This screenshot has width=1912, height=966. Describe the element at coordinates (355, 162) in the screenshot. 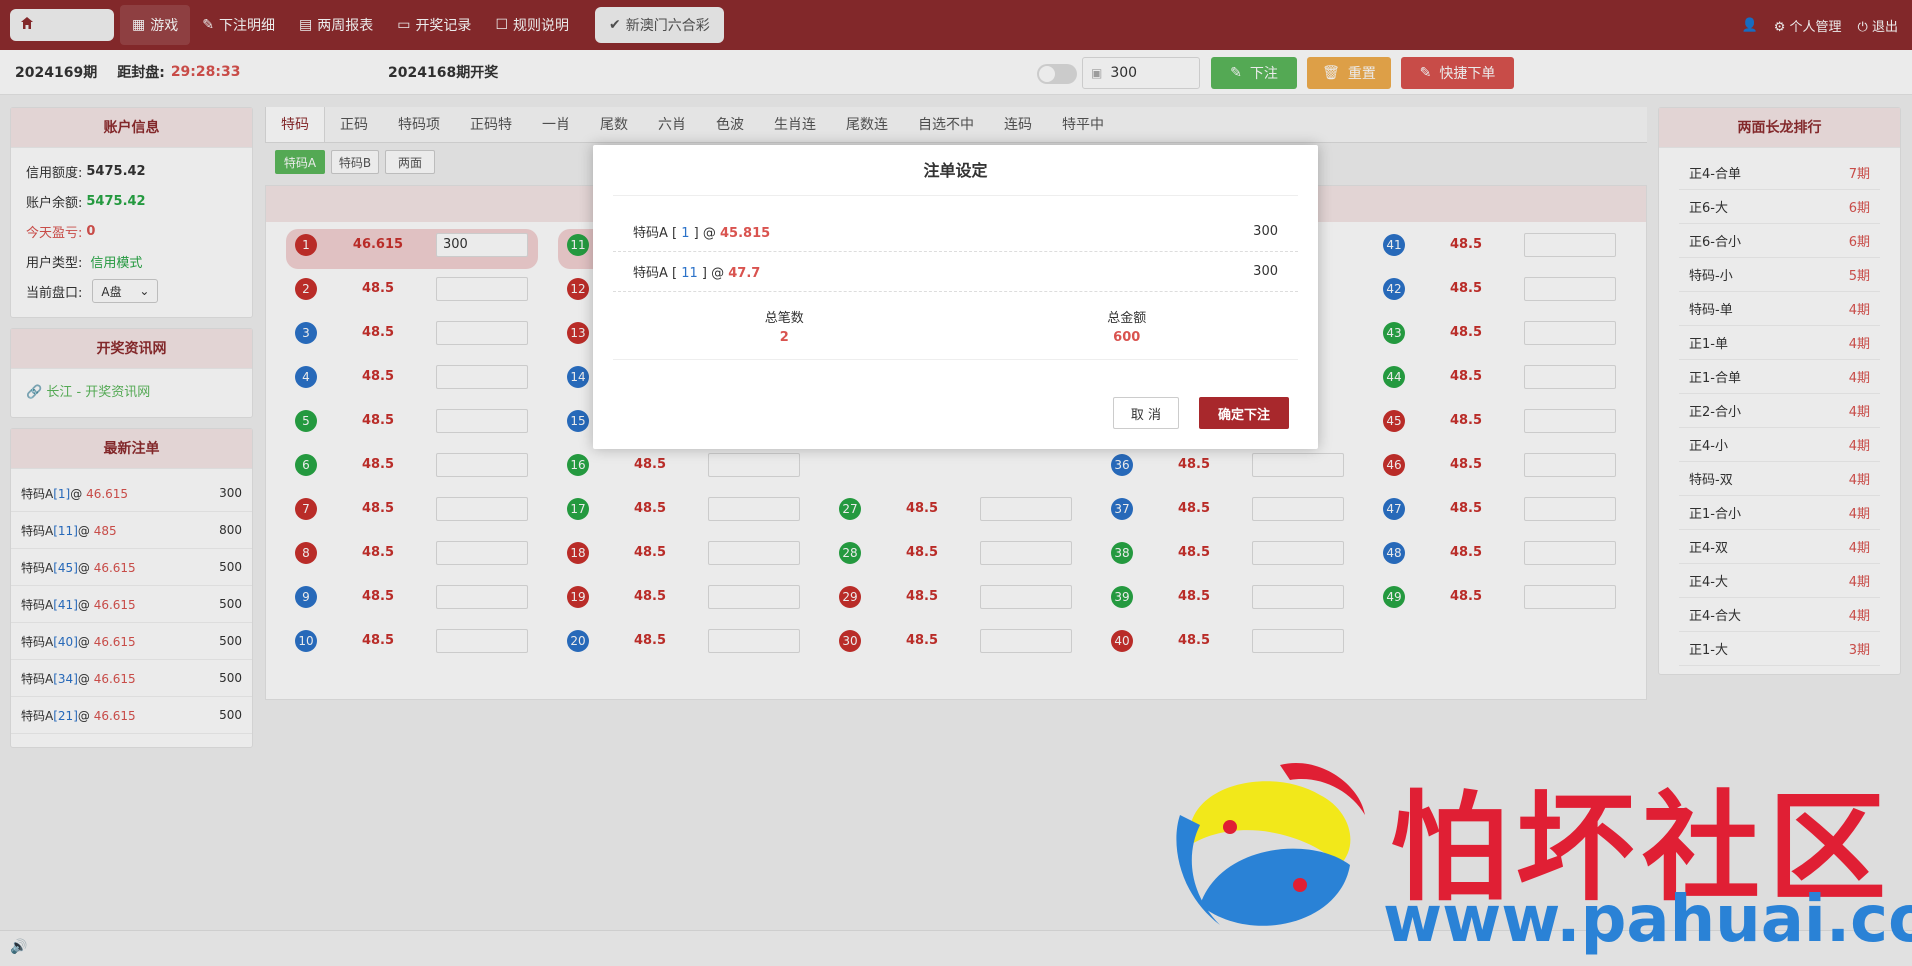

I see `subtab-tema-b: 特码B` at that location.